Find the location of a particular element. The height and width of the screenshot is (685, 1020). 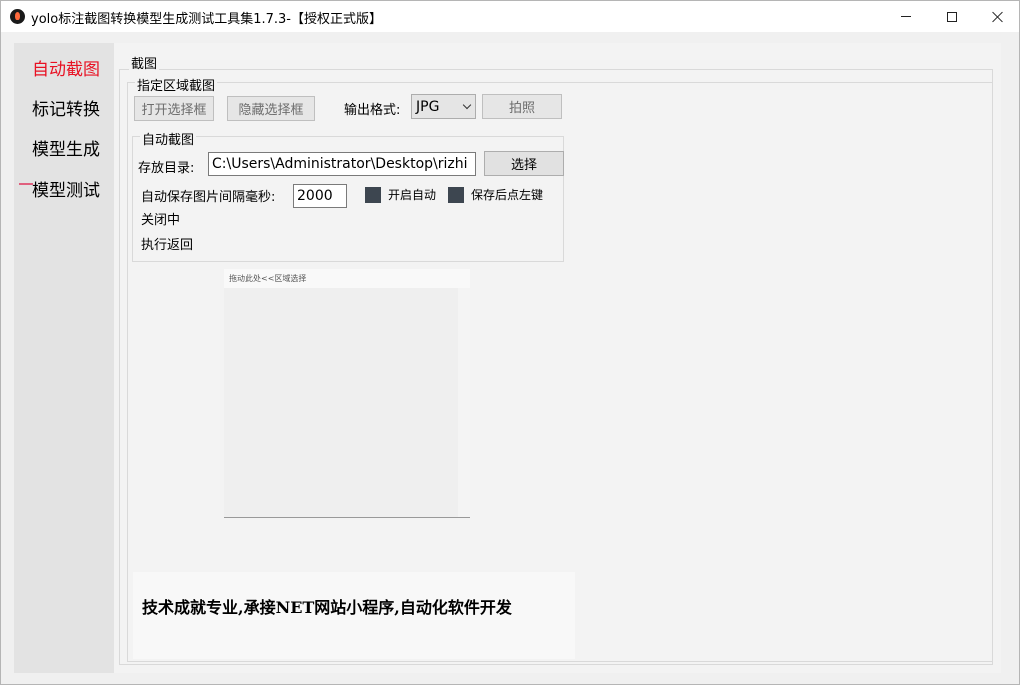

sidebar-item-model-test: 模型测试 is located at coordinates (66, 188).